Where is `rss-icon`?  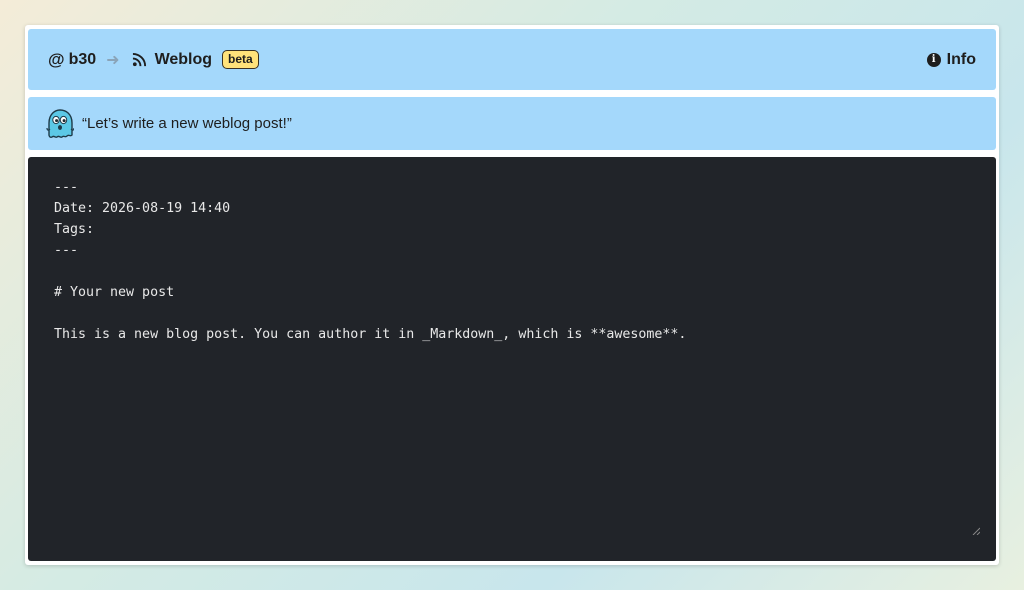
rss-icon is located at coordinates (139, 59).